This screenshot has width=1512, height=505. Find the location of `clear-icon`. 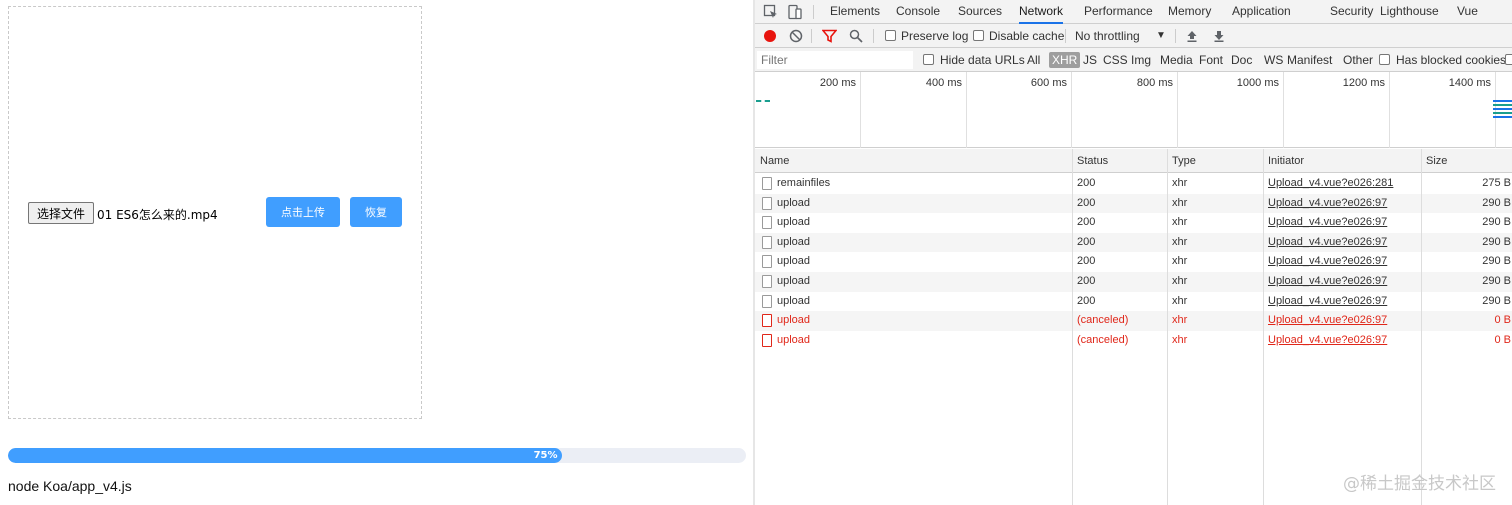

clear-icon is located at coordinates (797, 37).